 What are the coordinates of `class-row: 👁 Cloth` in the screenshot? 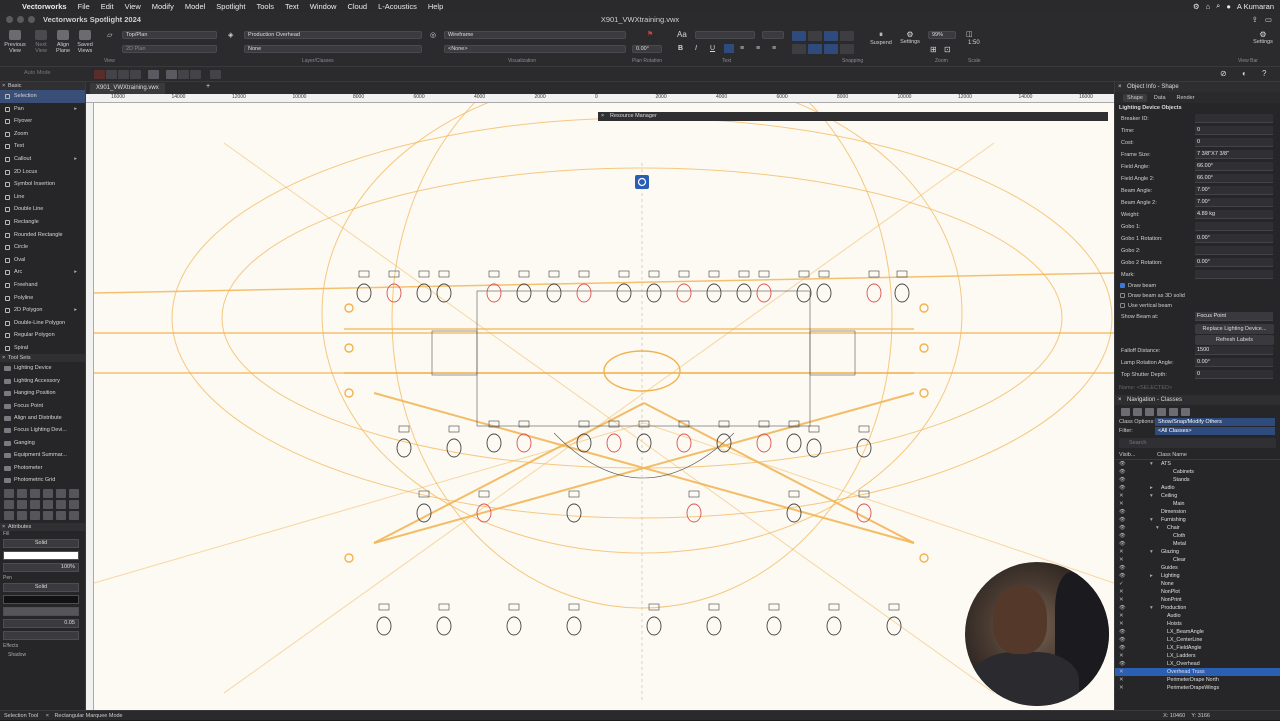 It's located at (1197, 536).